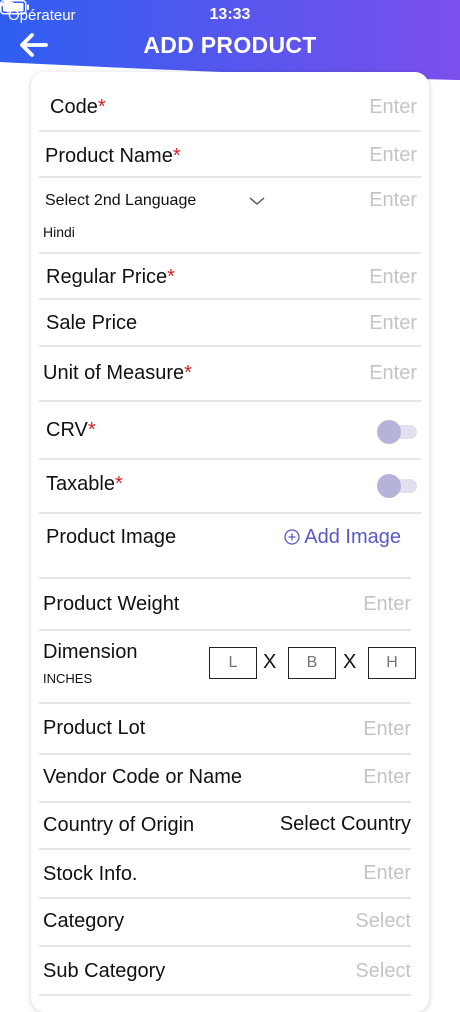 The height and width of the screenshot is (1012, 460). I want to click on select-country-button: Select Country, so click(345, 824).